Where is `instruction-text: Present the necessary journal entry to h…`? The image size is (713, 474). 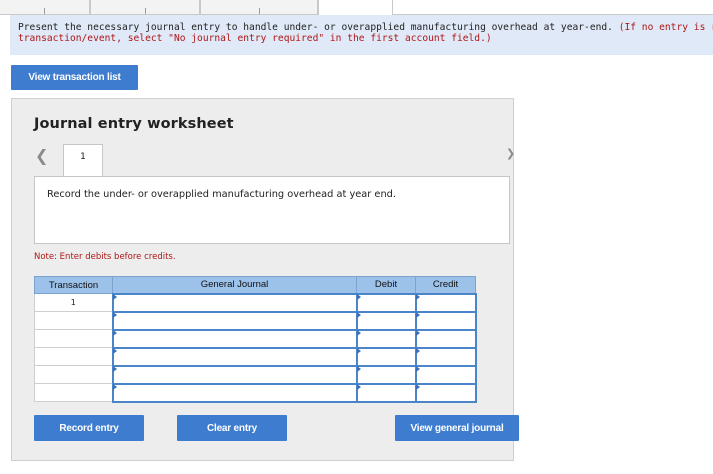
instruction-text: Present the necessary journal entry to h… is located at coordinates (318, 27).